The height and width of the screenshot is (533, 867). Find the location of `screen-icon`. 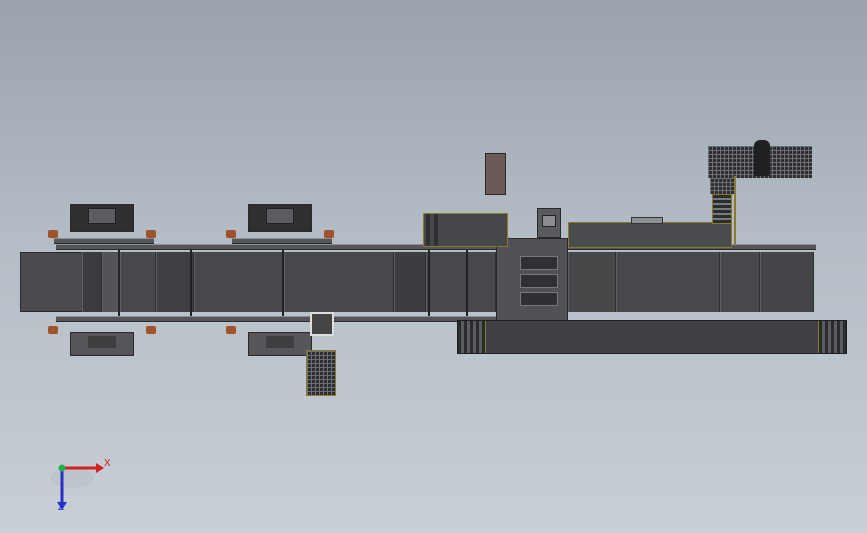

screen-icon is located at coordinates (549, 221).